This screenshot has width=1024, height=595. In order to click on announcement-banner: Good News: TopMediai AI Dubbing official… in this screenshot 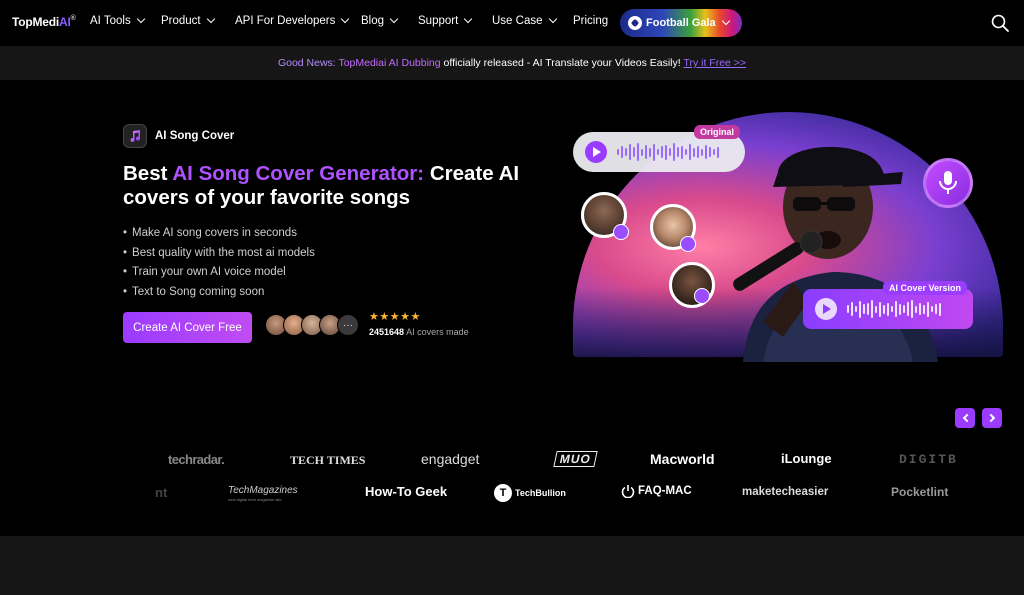, I will do `click(512, 63)`.